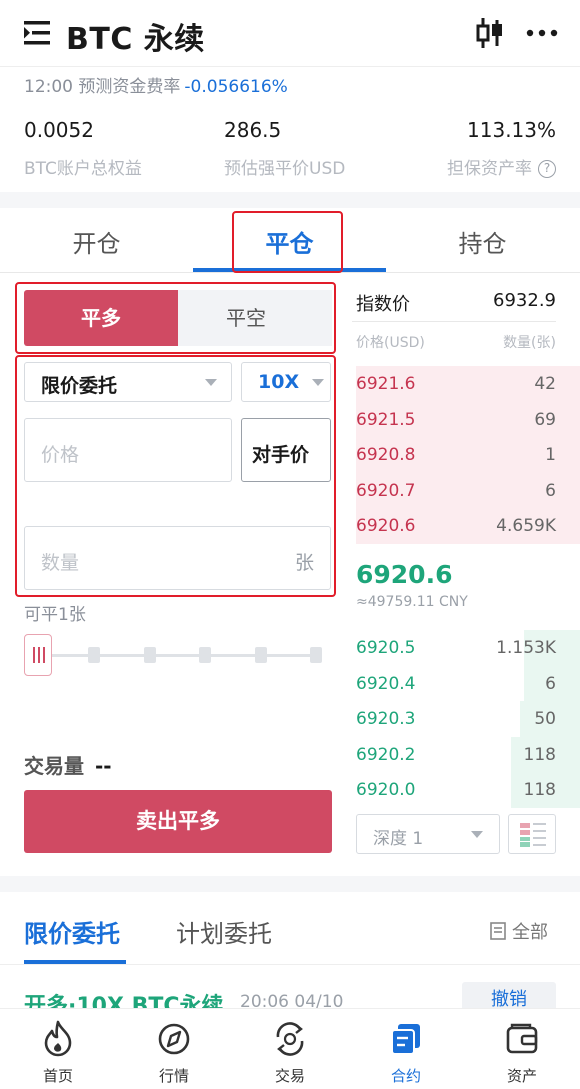  Describe the element at coordinates (428, 834) in the screenshot. I see `depth-select: 深度 1` at that location.